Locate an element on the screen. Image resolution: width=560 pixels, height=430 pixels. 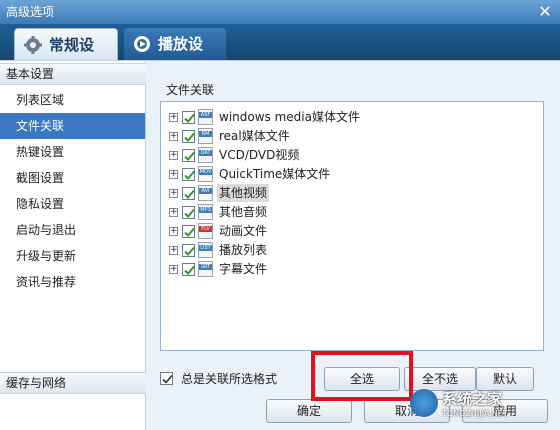
file-type-icon: FLV is located at coordinates (205, 231).